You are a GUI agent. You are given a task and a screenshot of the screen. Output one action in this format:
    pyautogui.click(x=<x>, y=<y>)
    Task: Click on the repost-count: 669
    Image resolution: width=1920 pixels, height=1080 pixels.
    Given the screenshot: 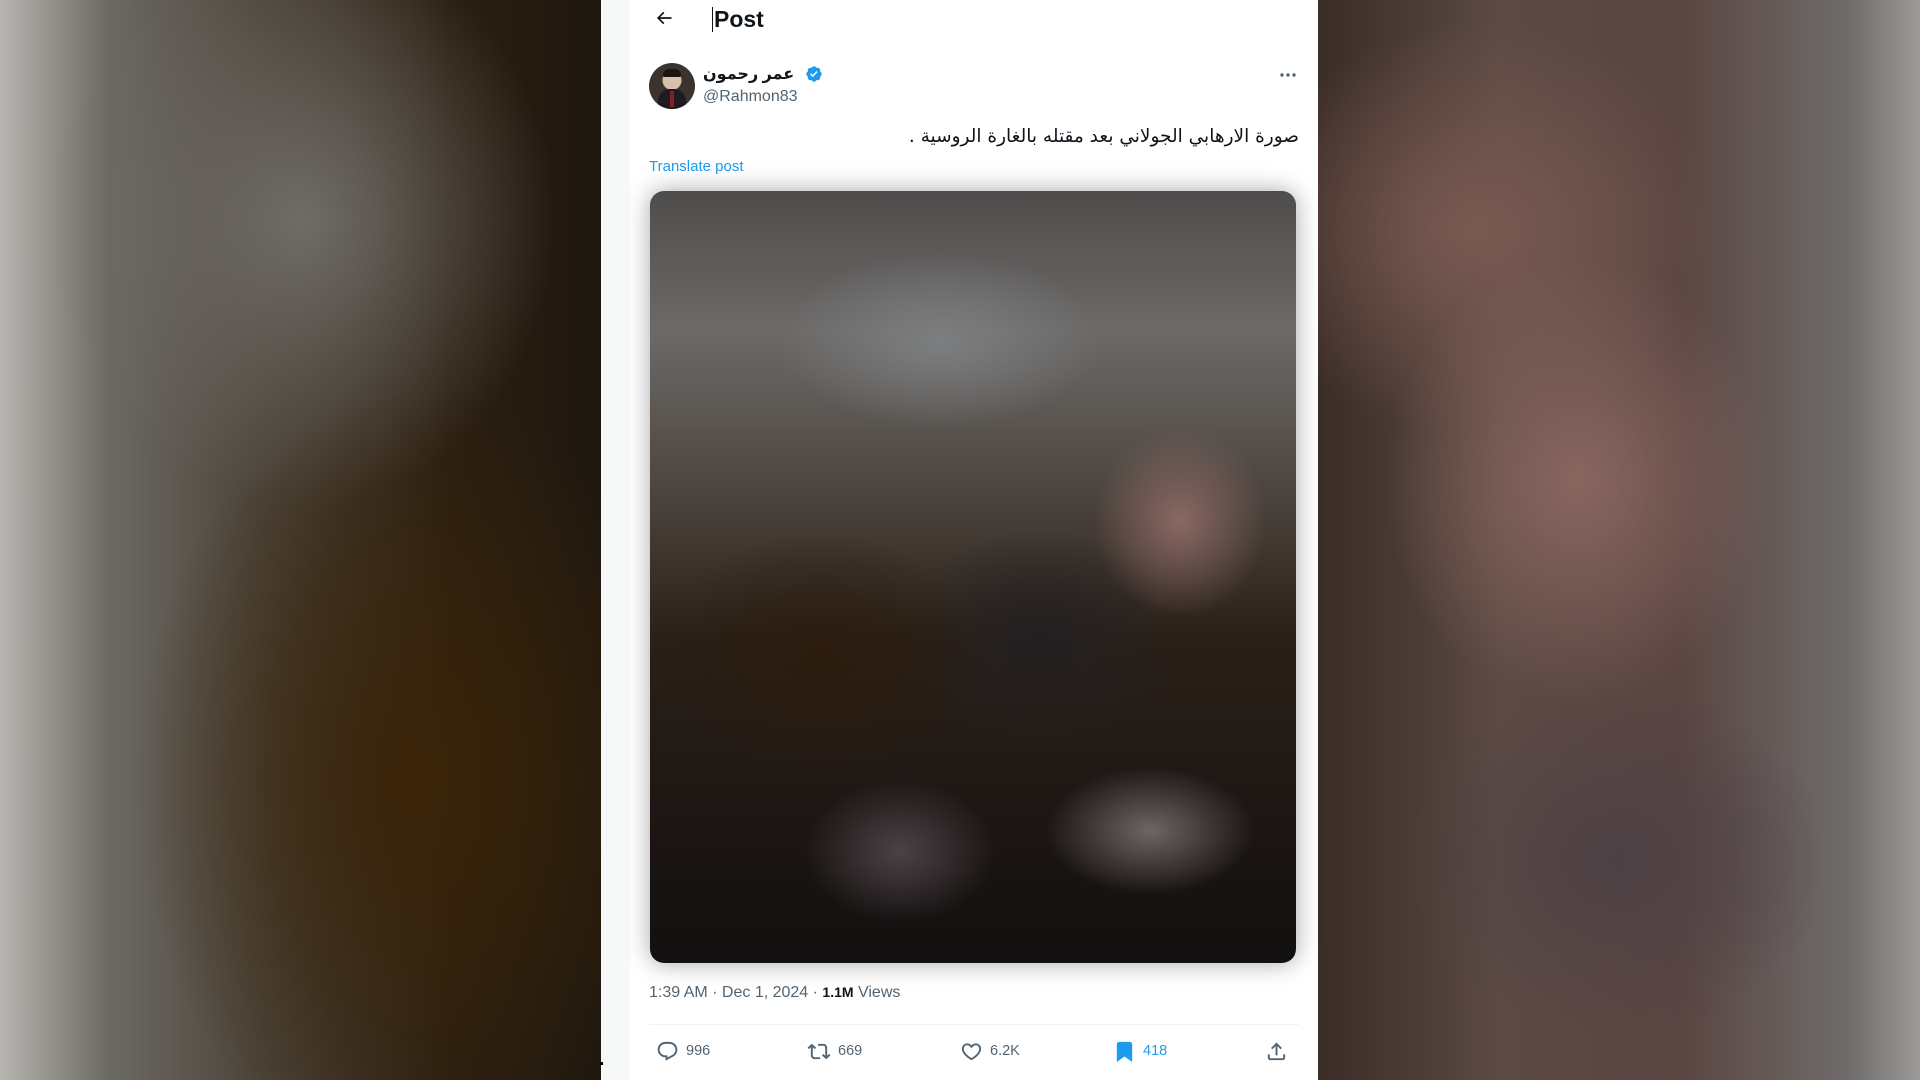 What is the action you would take?
    pyautogui.click(x=850, y=1051)
    